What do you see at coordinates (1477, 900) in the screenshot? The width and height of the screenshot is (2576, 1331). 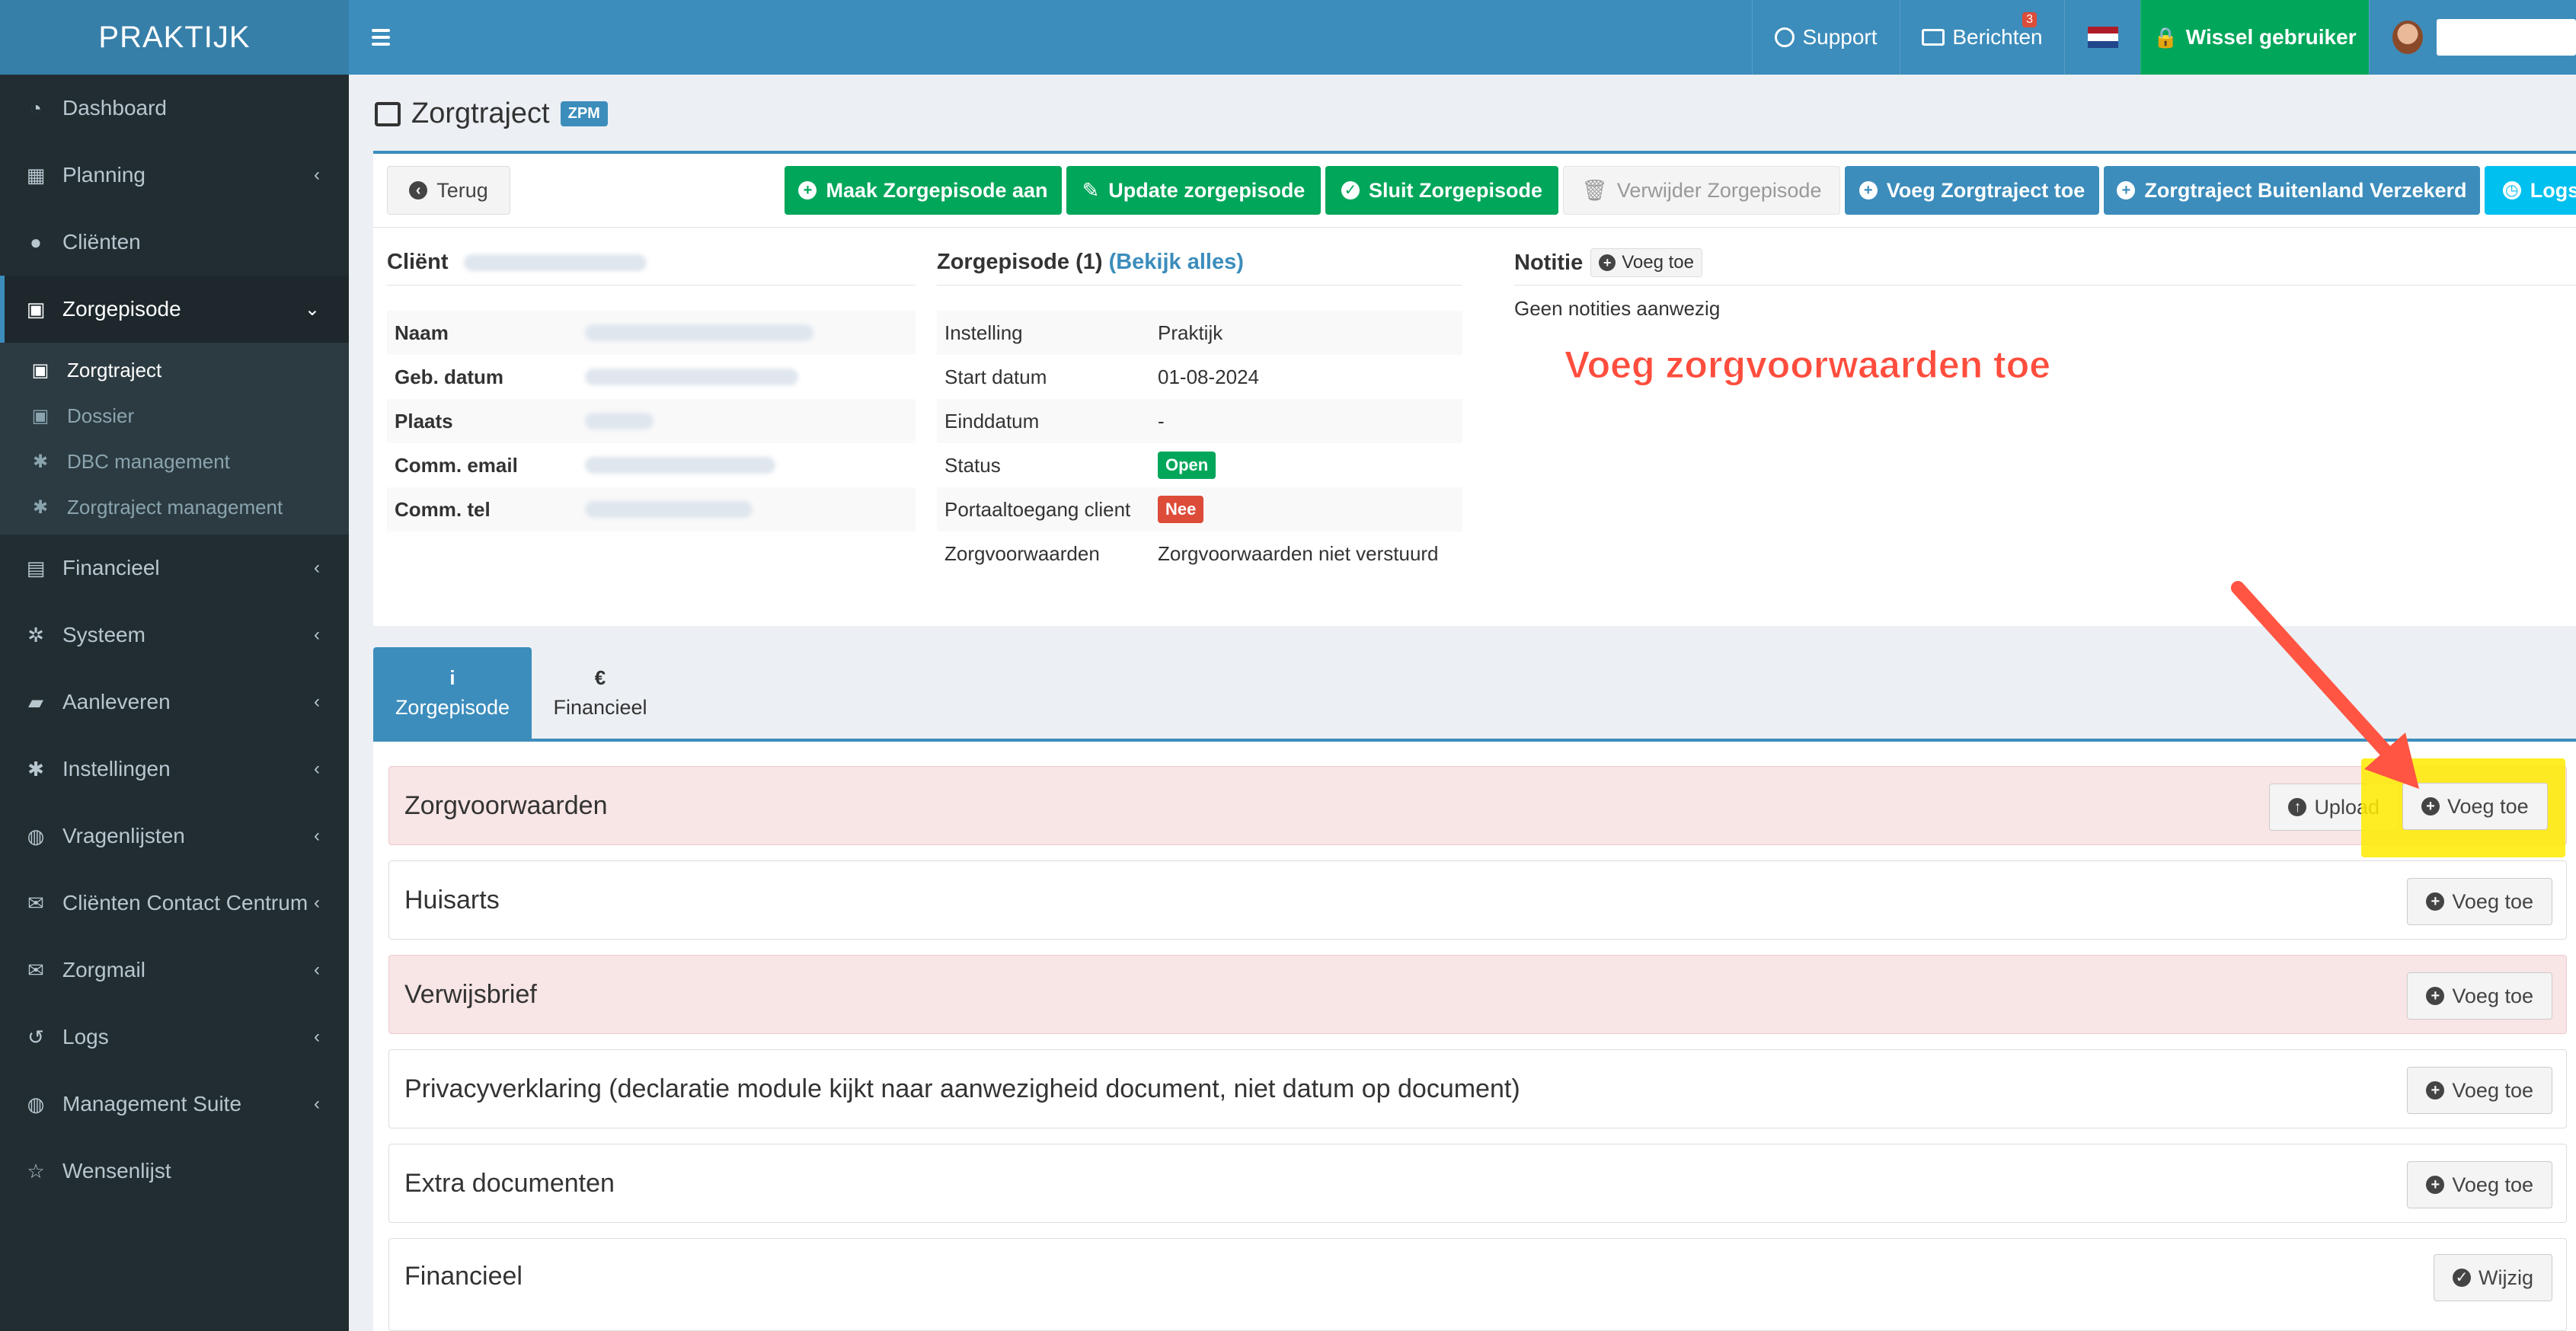 I see `document-row-huisarts: Huisarts + Voeg toe` at bounding box center [1477, 900].